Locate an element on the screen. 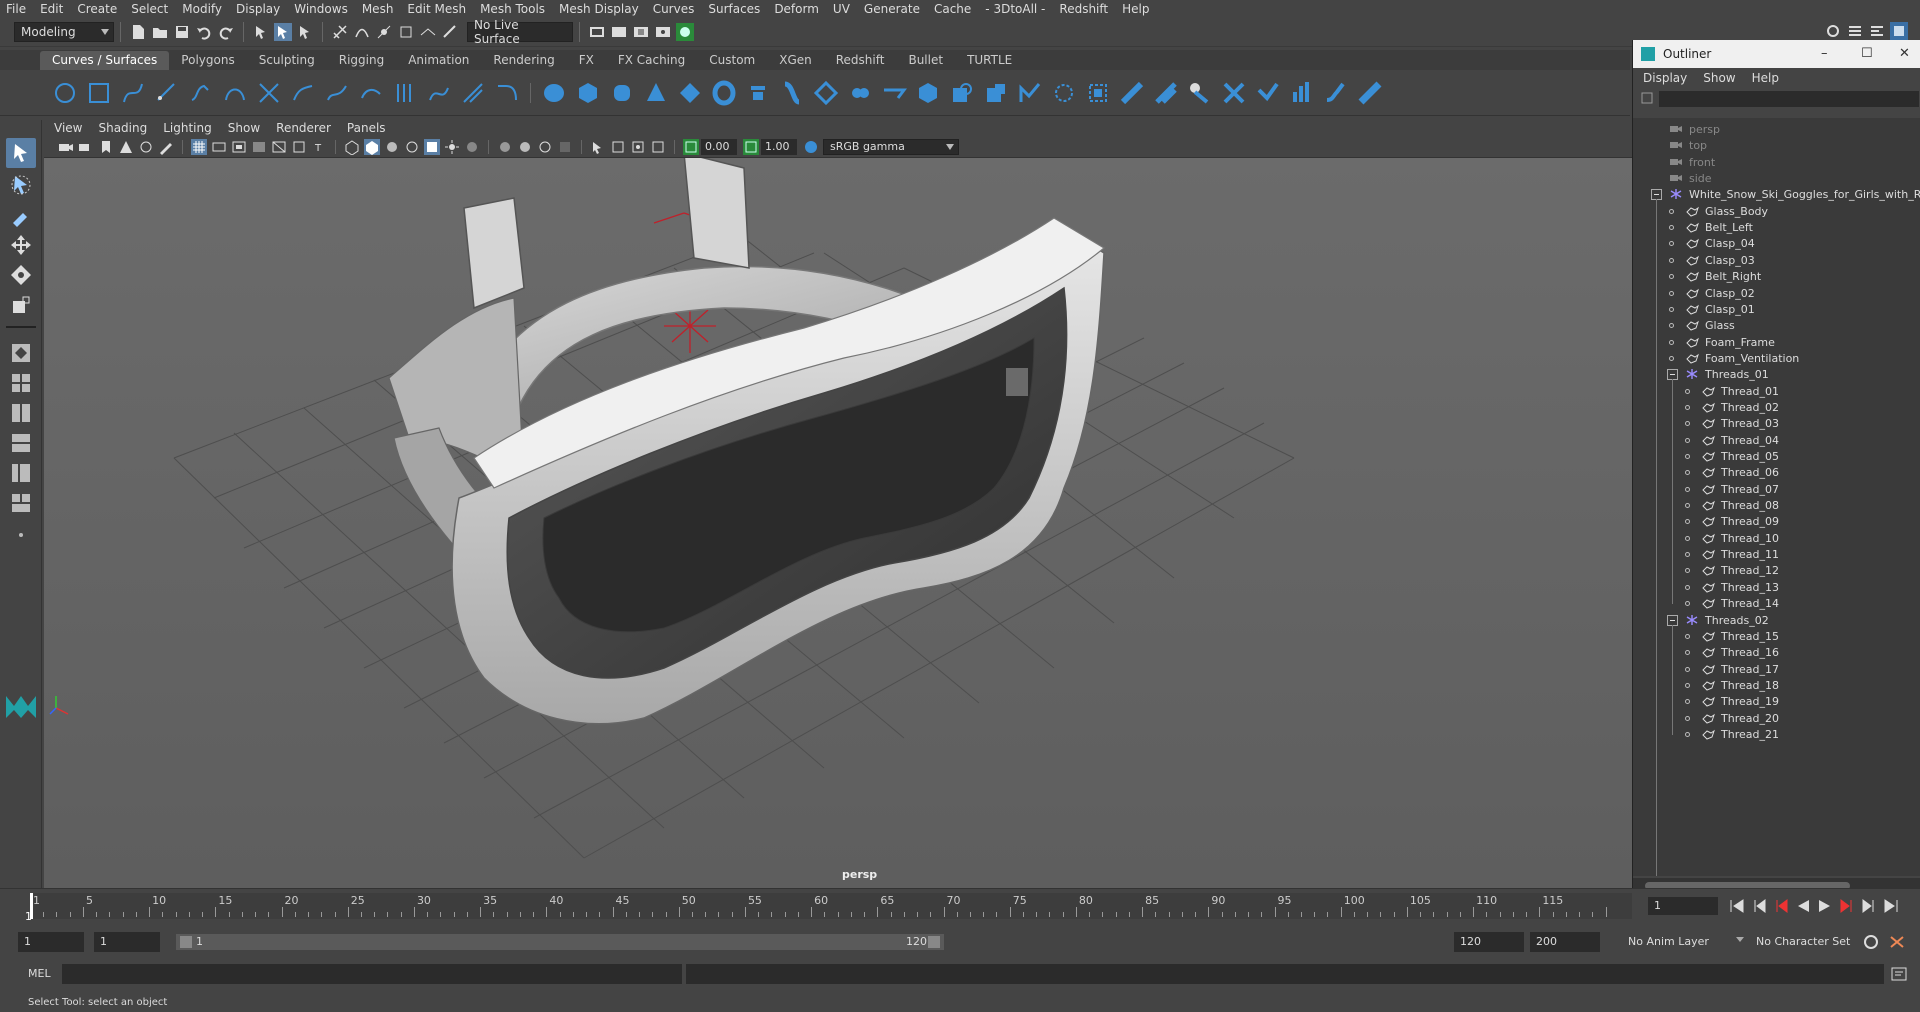 The height and width of the screenshot is (1012, 1920). outliner-menu-show: Show is located at coordinates (1719, 78).